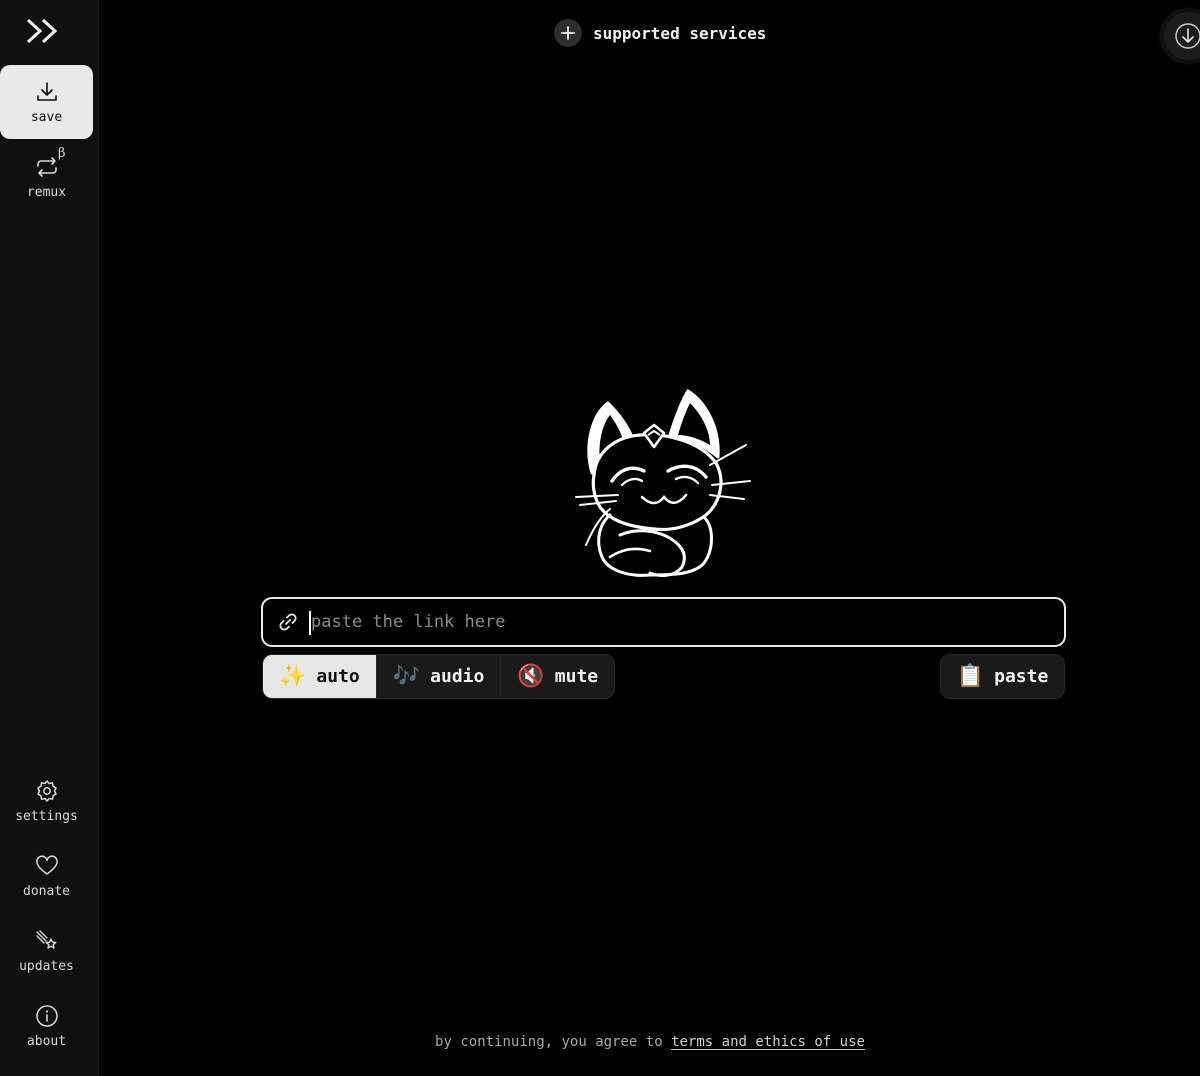 The height and width of the screenshot is (1076, 1200). What do you see at coordinates (338, 676) in the screenshot?
I see `mode-label: auto` at bounding box center [338, 676].